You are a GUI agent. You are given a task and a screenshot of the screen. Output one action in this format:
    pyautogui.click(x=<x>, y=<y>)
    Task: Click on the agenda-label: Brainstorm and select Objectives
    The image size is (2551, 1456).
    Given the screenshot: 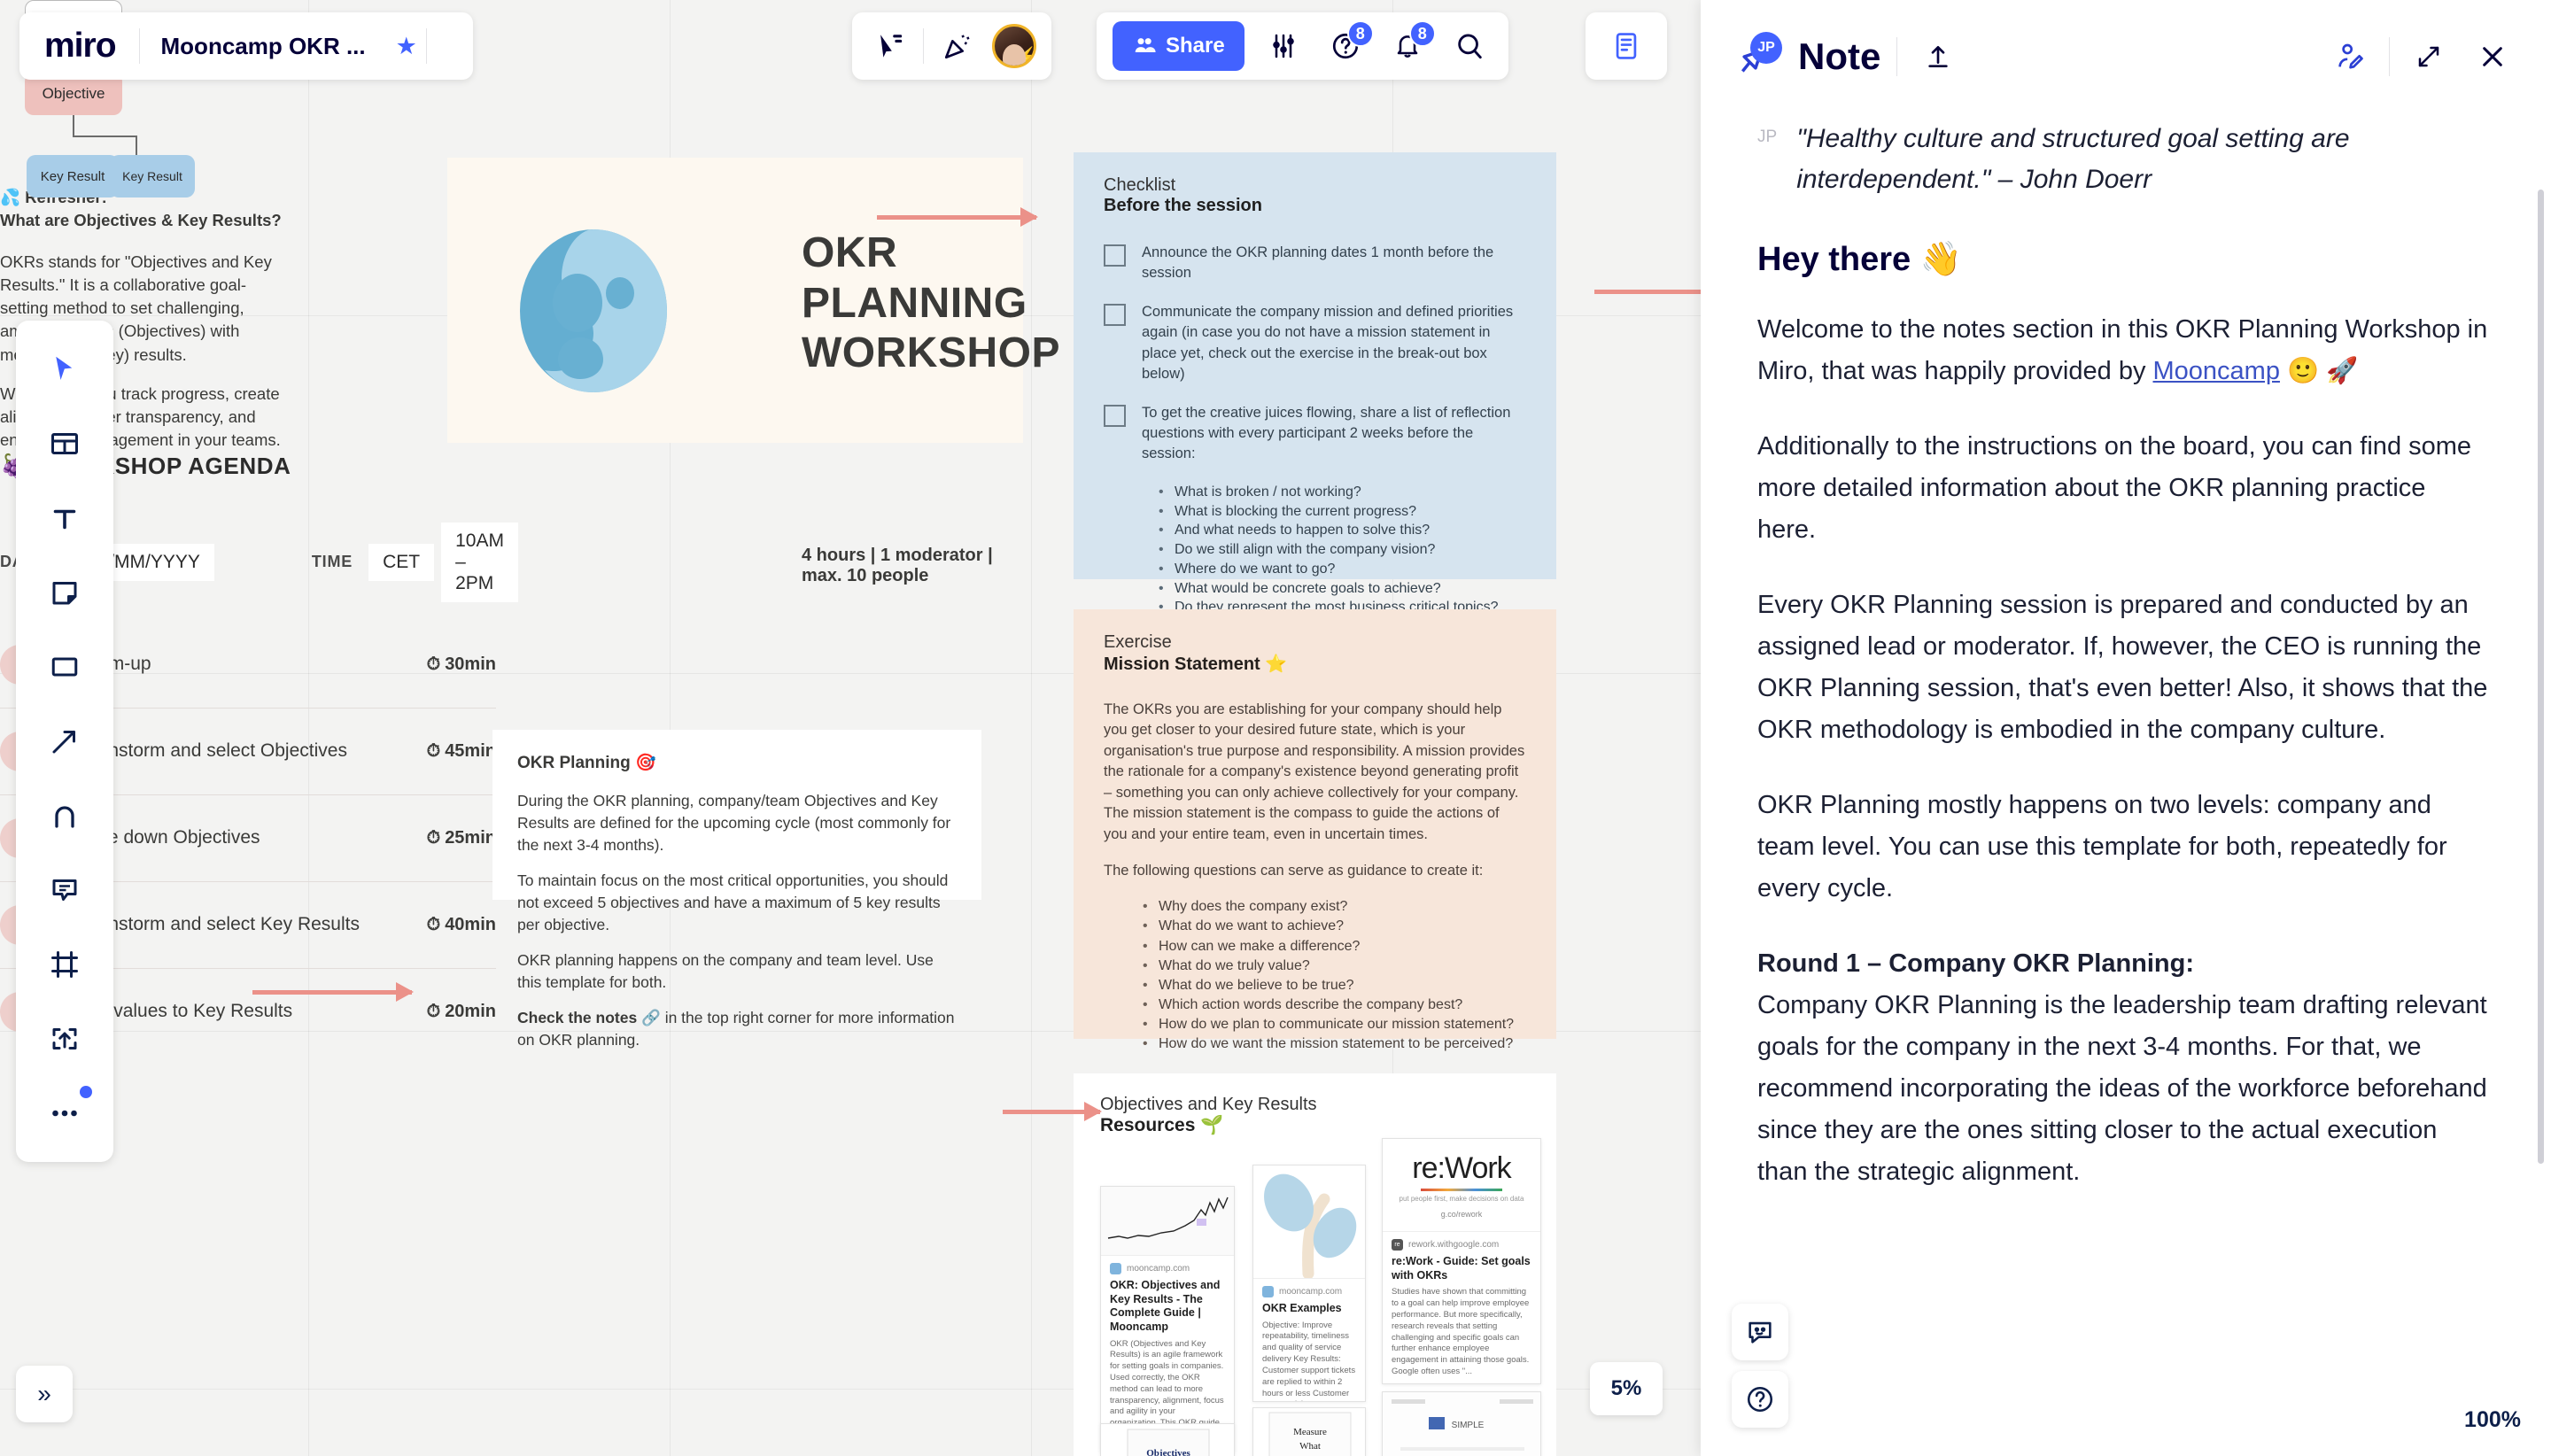 What is the action you would take?
    pyautogui.click(x=211, y=751)
    